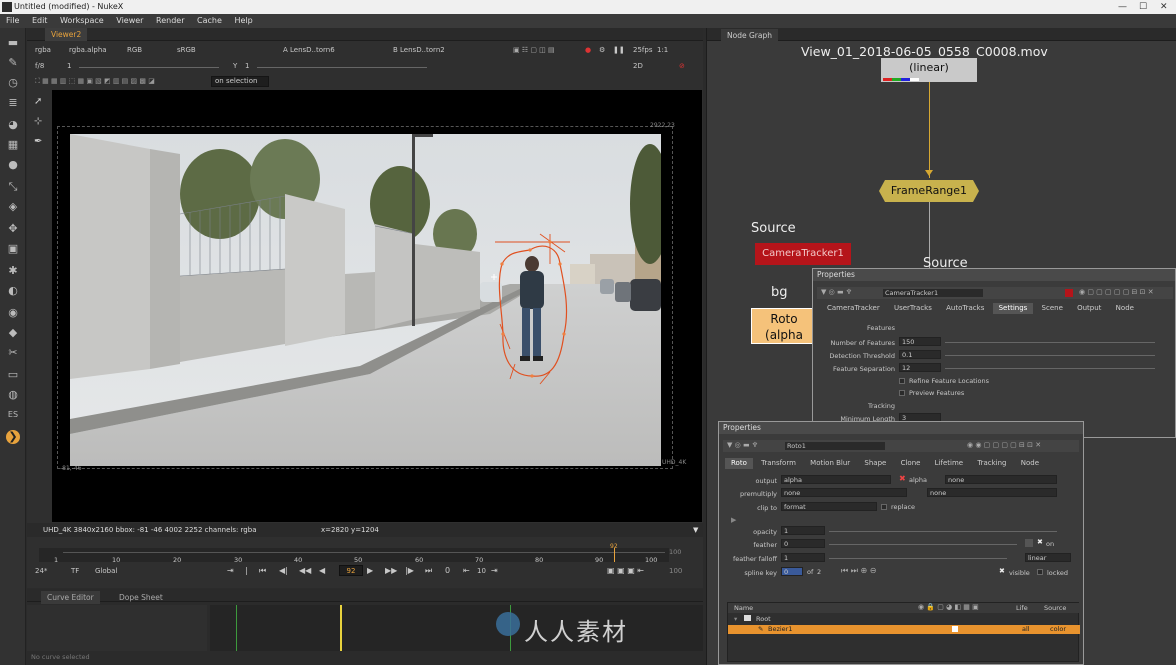 The width and height of the screenshot is (1176, 665). What do you see at coordinates (792, 571) in the screenshot?
I see `spline-key-field: 0` at bounding box center [792, 571].